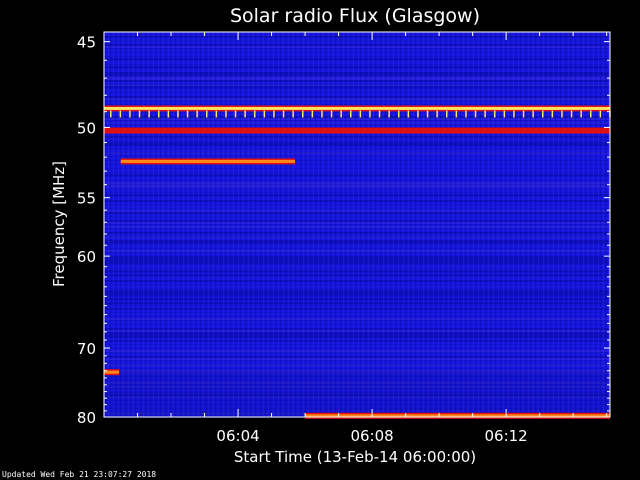 The image size is (640, 480). Describe the element at coordinates (86, 128) in the screenshot. I see `y-tick-label: 50` at that location.